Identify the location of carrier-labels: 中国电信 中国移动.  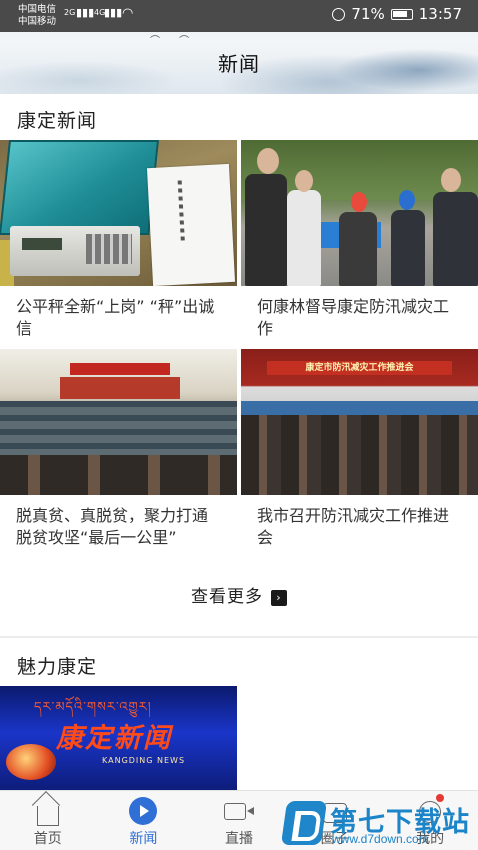
(37, 16).